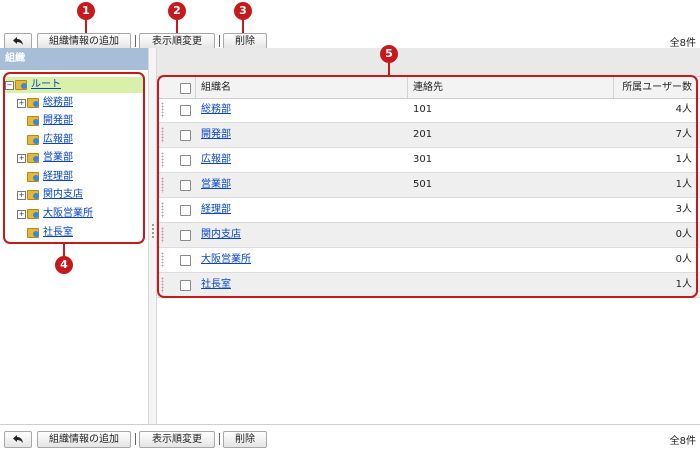 The image size is (700, 450). Describe the element at coordinates (243, 11) in the screenshot. I see `callout-3: 3` at that location.